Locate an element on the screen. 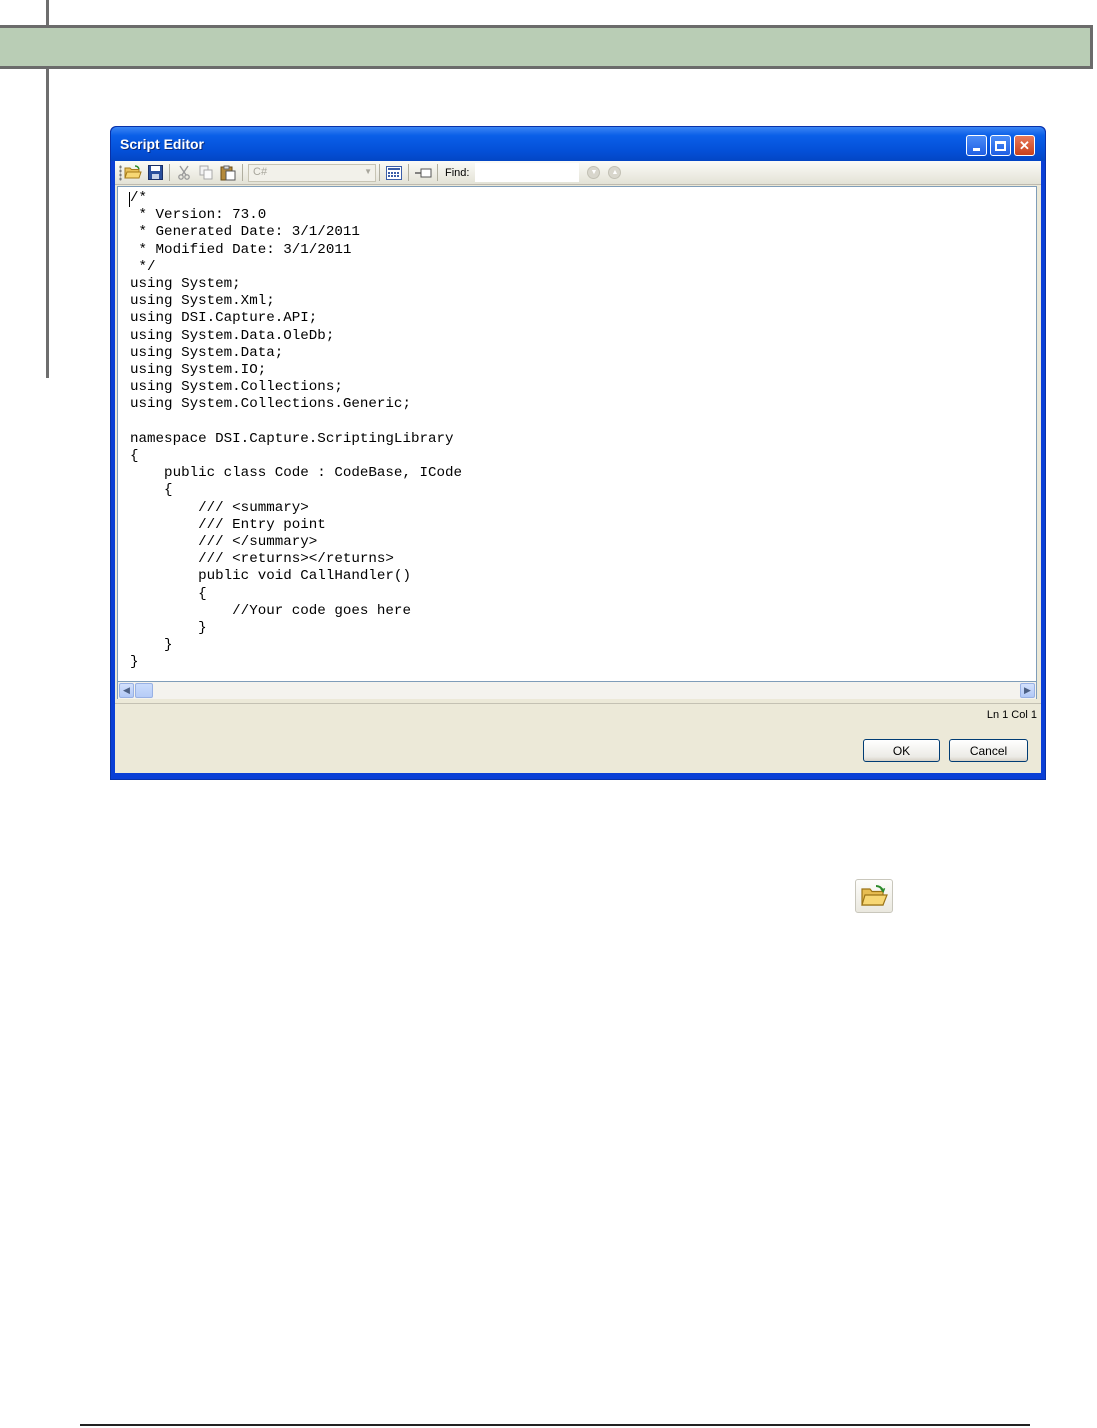  maximize-button is located at coordinates (1000, 145).